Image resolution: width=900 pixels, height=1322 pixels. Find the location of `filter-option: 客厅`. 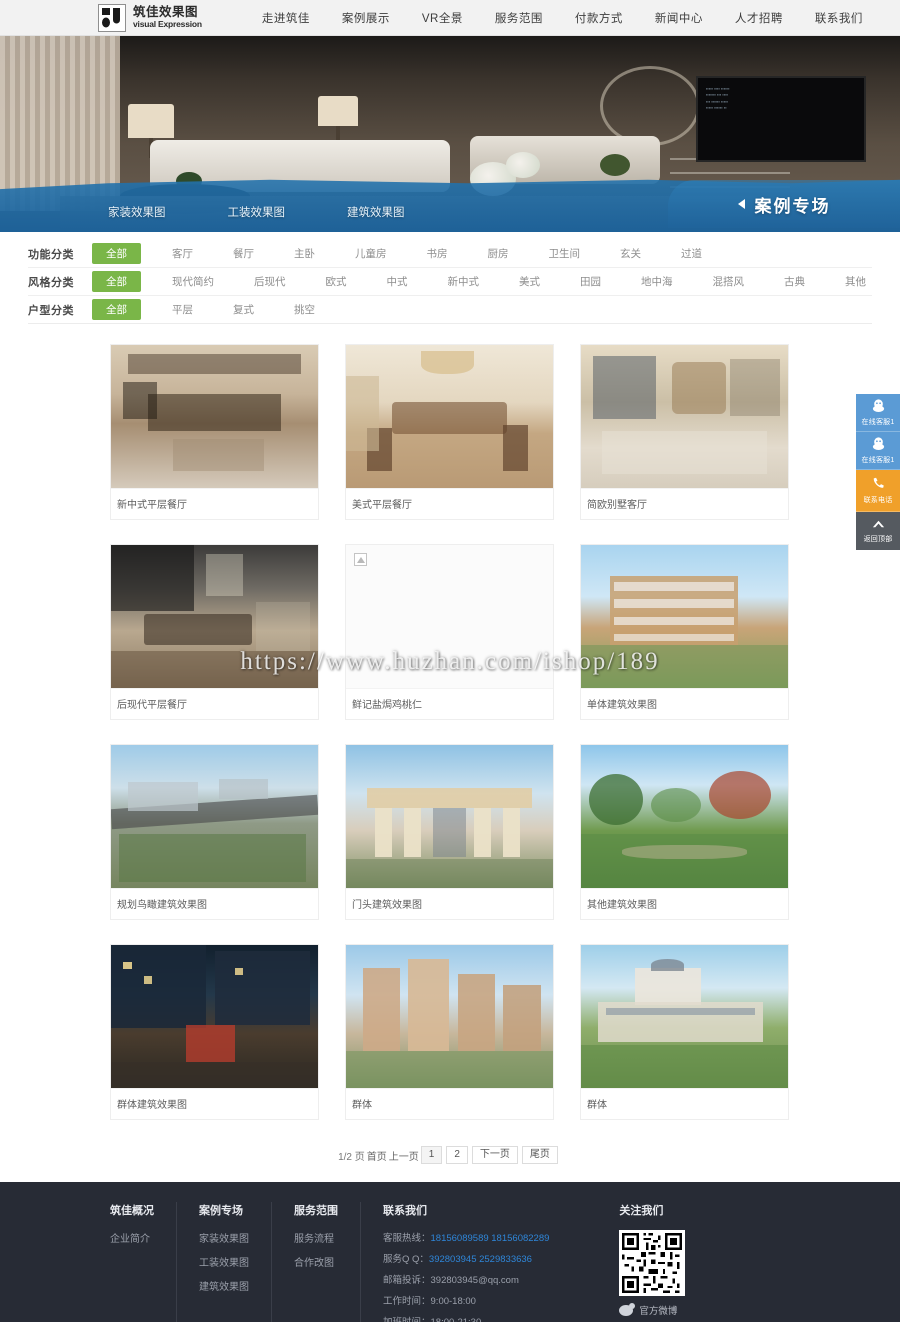

filter-option: 客厅 is located at coordinates (182, 253).